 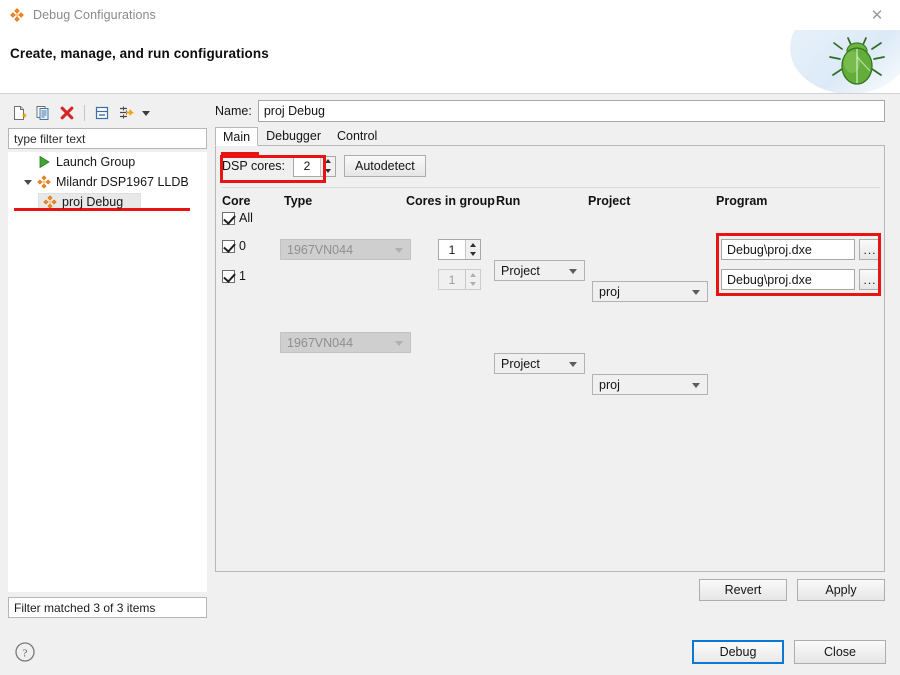 I want to click on tab-control: Control, so click(x=357, y=135).